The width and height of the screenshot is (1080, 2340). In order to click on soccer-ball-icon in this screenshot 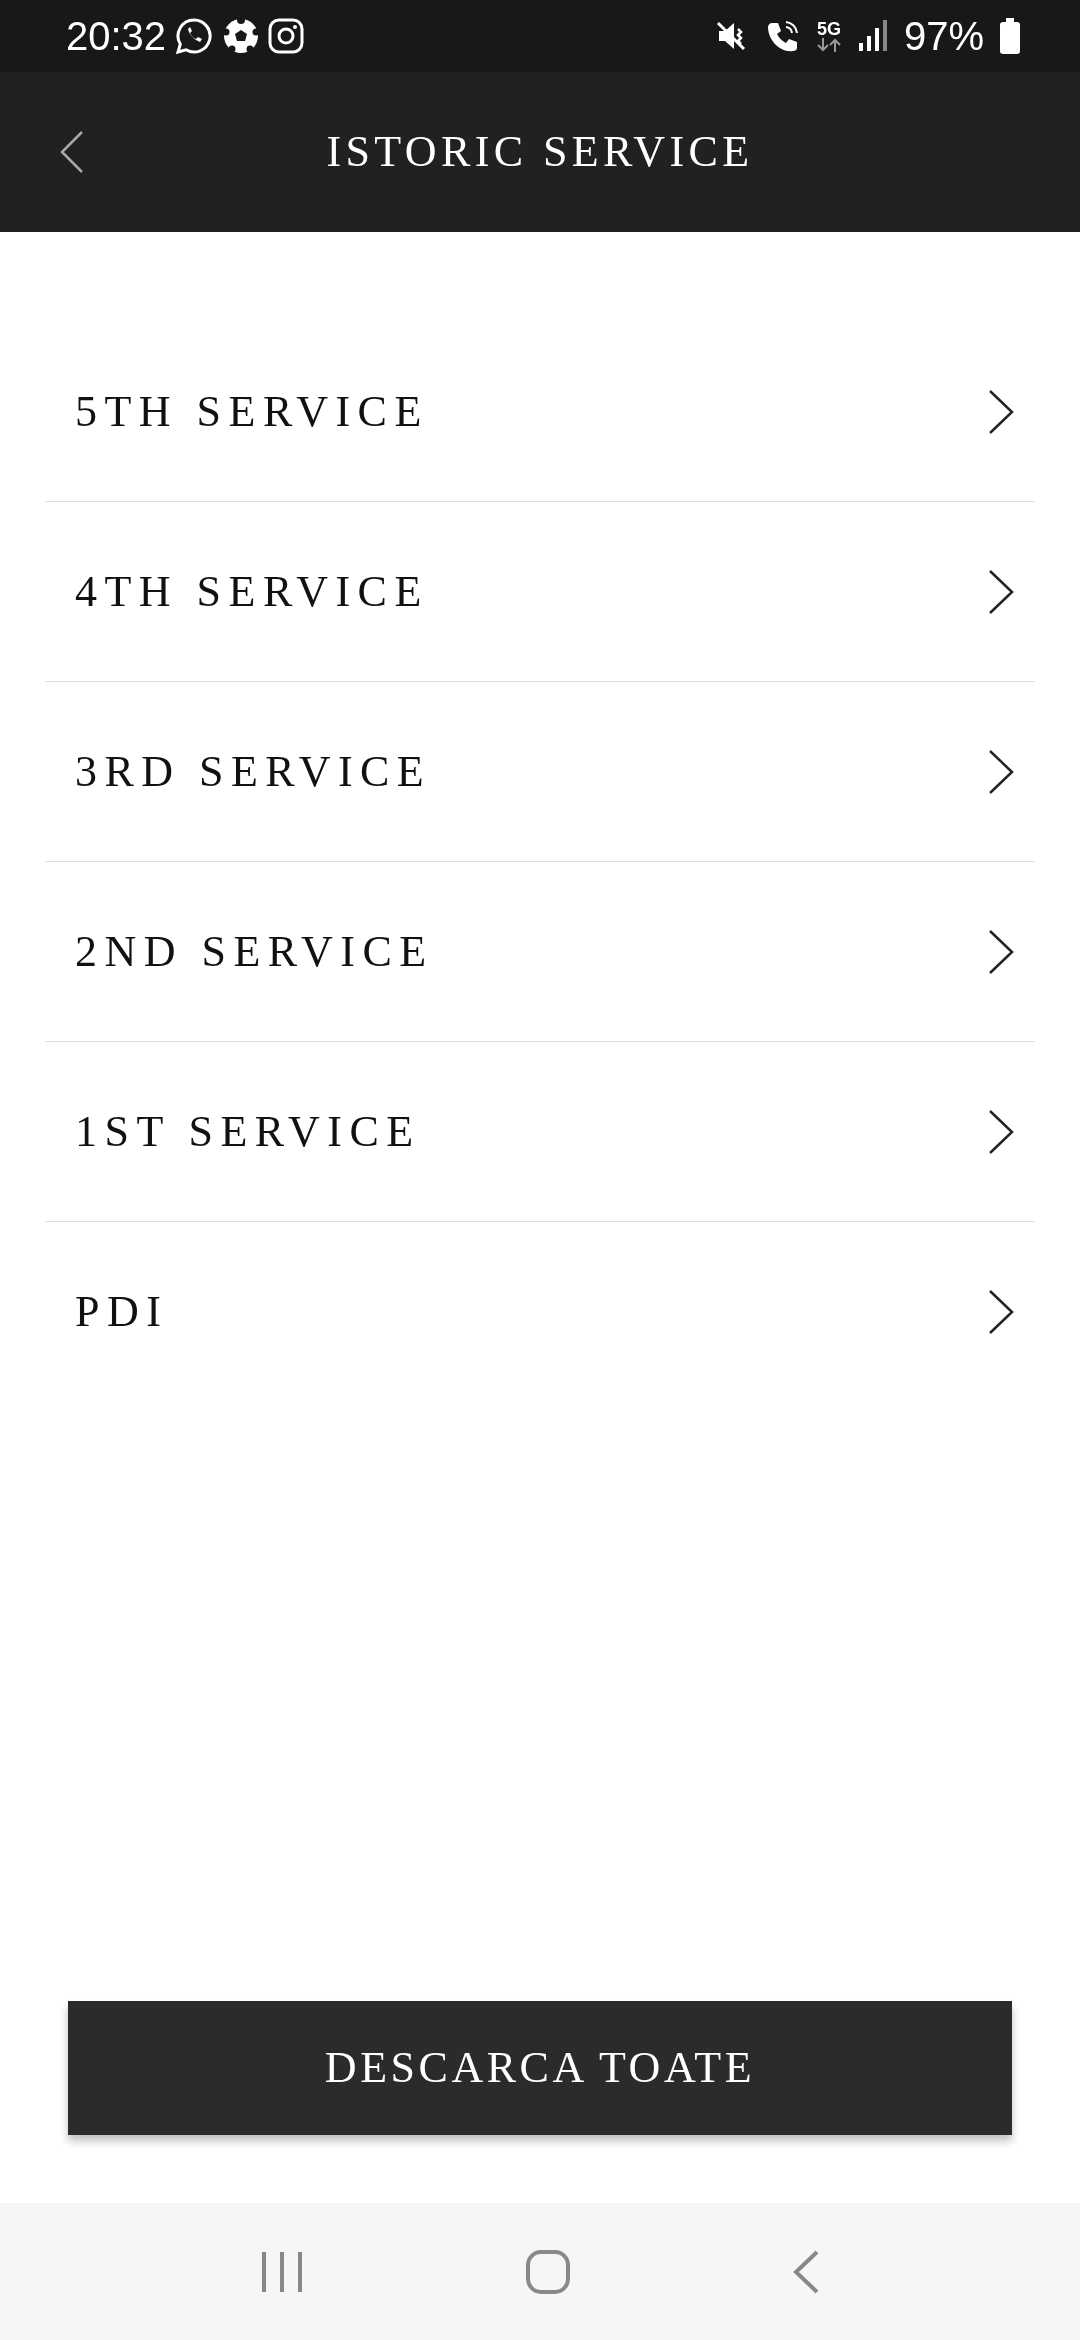, I will do `click(241, 36)`.